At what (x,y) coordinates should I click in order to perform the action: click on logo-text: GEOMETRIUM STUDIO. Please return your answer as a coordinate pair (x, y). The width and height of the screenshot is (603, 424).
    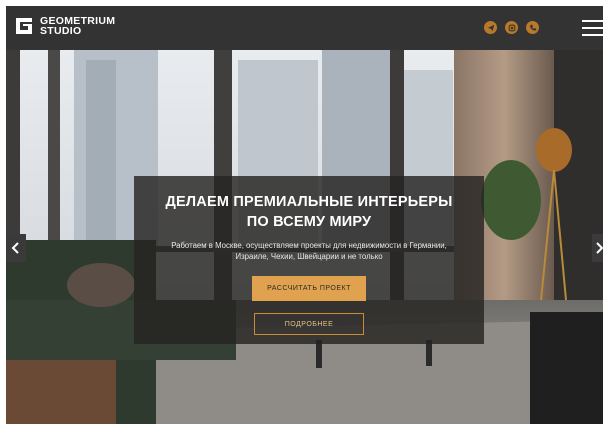
    Looking at the image, I should click on (77, 26).